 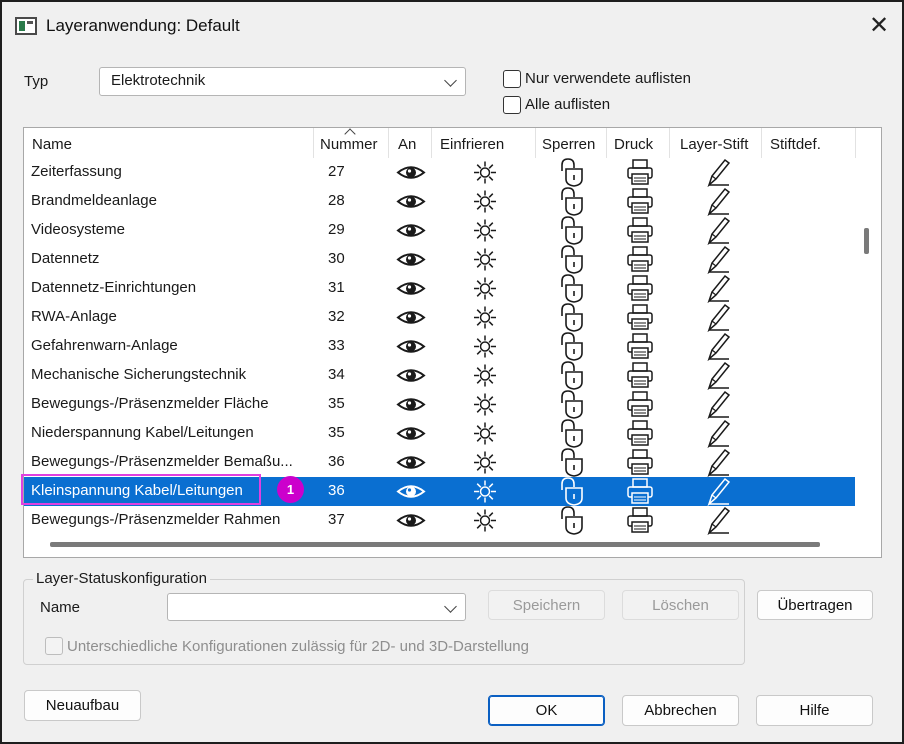 What do you see at coordinates (150, 403) in the screenshot?
I see `row-name: Bewegungs-/Präsenzmelder Fläche` at bounding box center [150, 403].